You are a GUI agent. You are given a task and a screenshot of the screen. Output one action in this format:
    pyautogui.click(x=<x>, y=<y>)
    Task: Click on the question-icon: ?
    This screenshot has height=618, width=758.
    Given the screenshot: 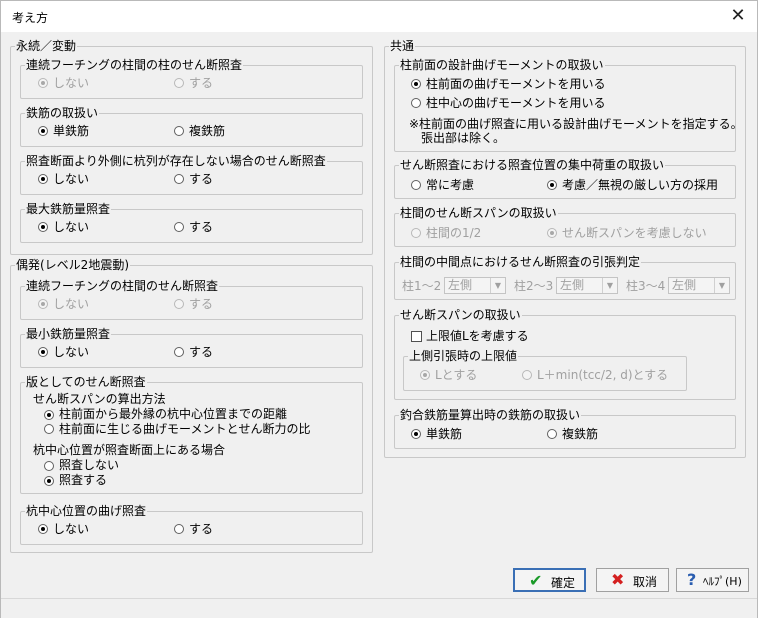 What is the action you would take?
    pyautogui.click(x=692, y=579)
    